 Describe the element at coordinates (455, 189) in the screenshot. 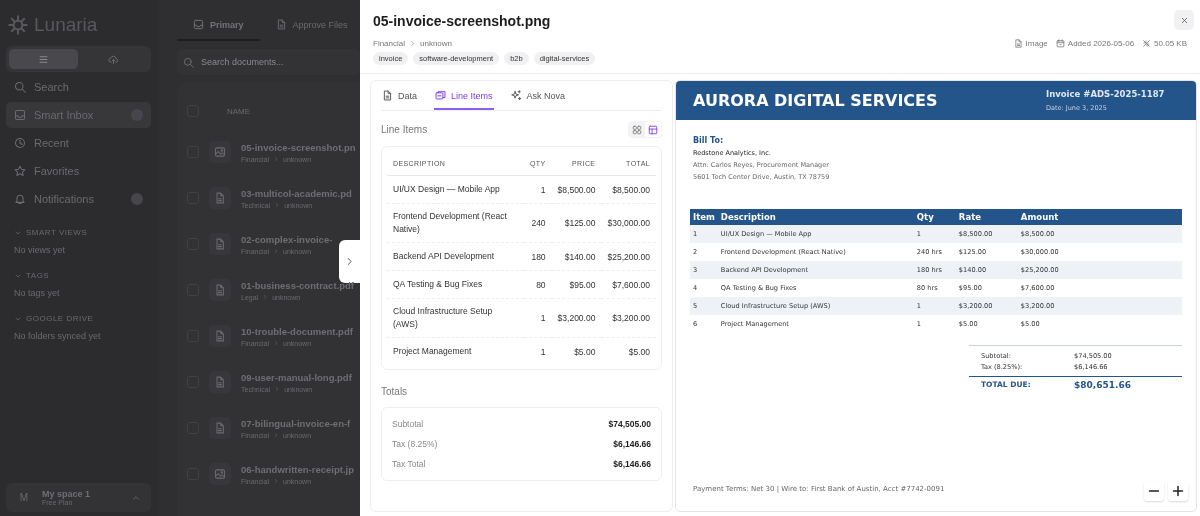

I see `table-cell: UI/UX Design — Mobile App` at that location.